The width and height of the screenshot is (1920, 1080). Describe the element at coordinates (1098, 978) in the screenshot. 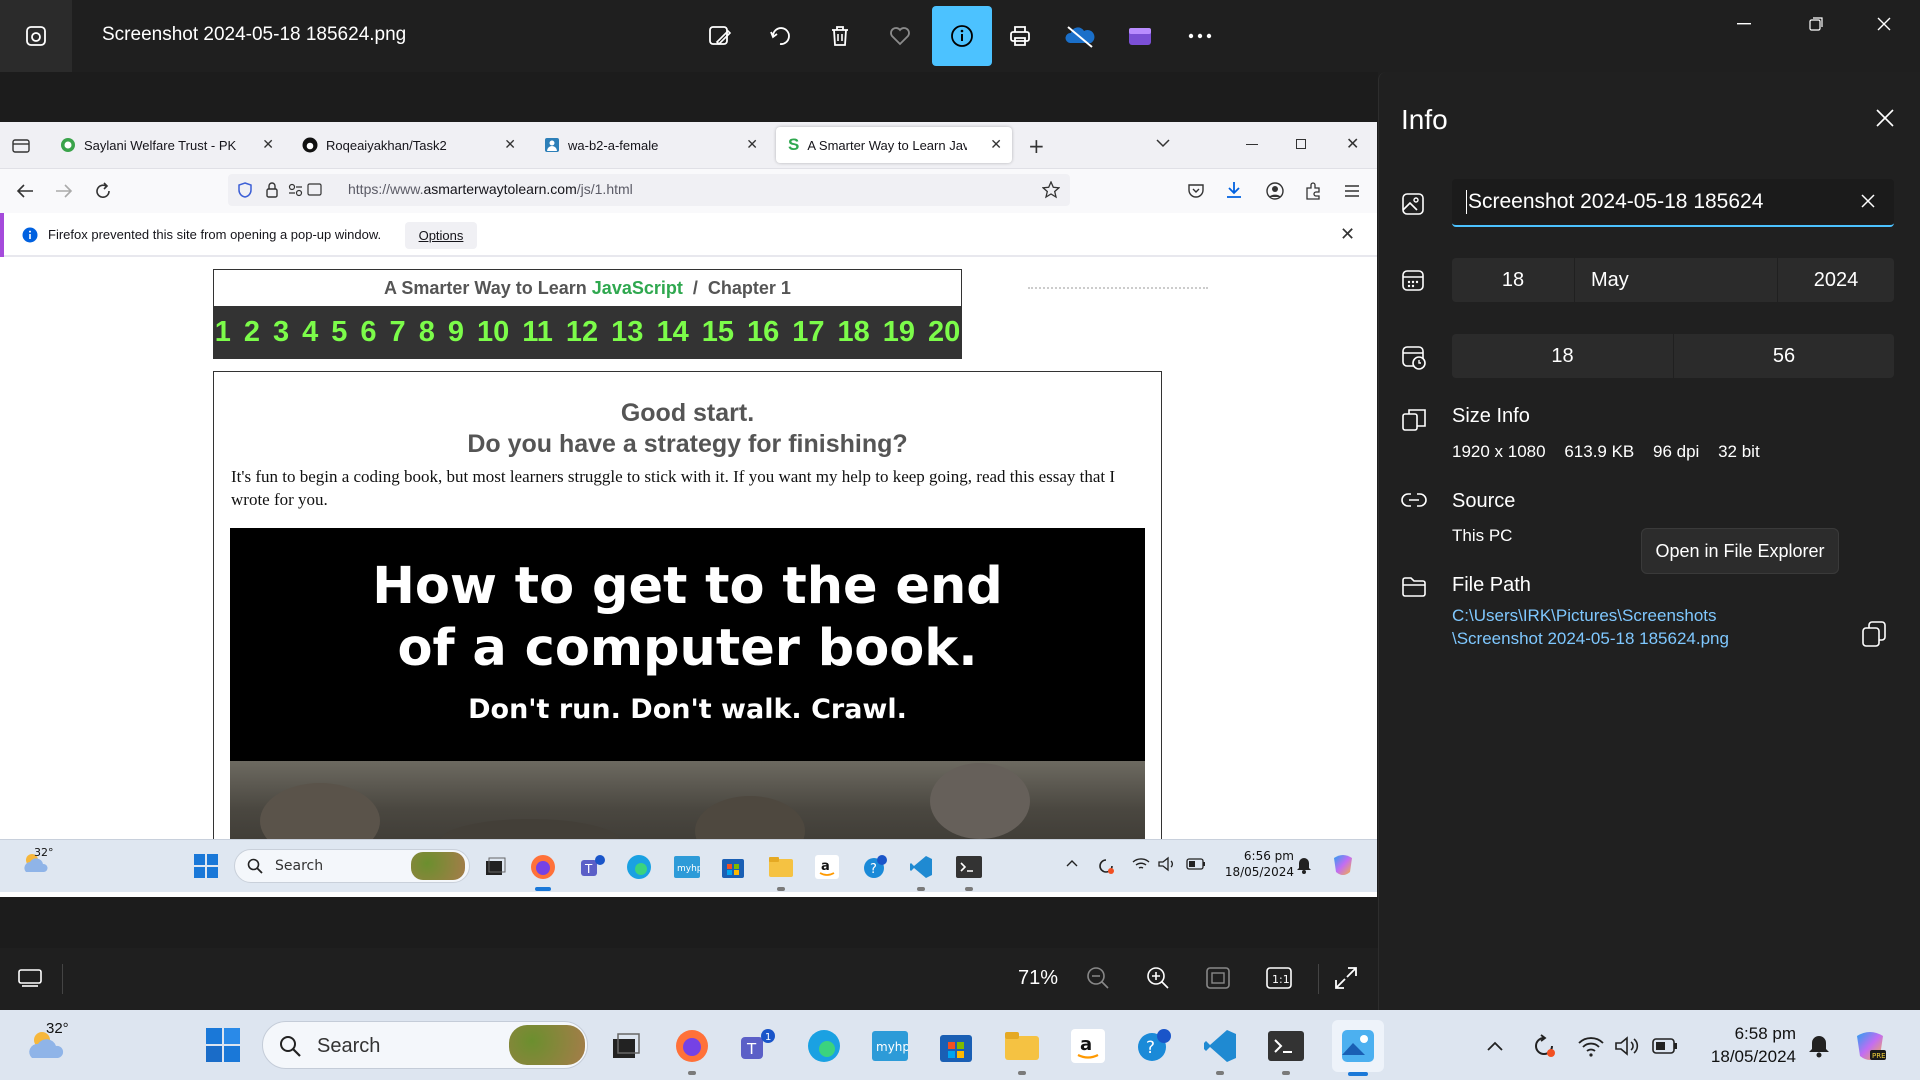

I see `zoom-out-icon` at that location.